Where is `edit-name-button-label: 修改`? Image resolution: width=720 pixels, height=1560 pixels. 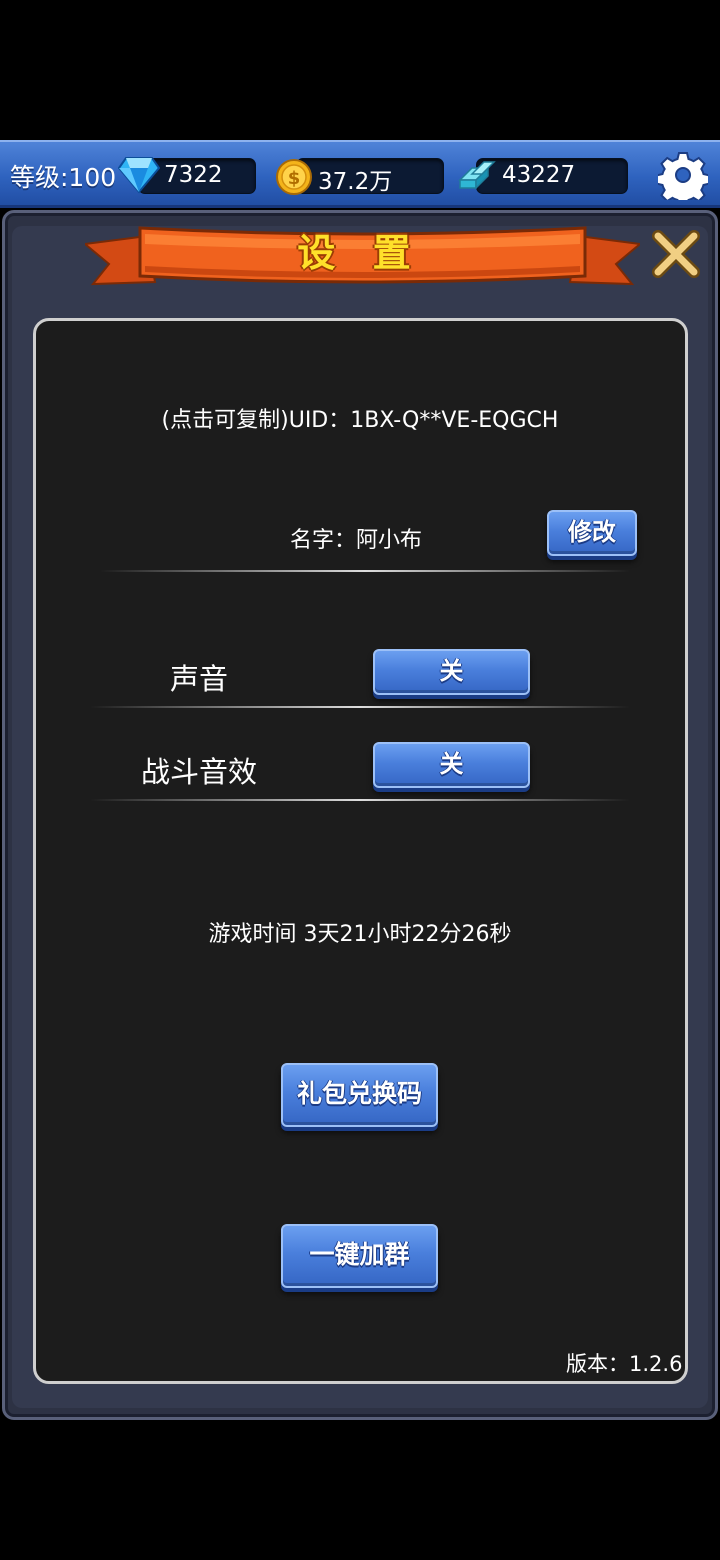 edit-name-button-label: 修改 is located at coordinates (592, 532).